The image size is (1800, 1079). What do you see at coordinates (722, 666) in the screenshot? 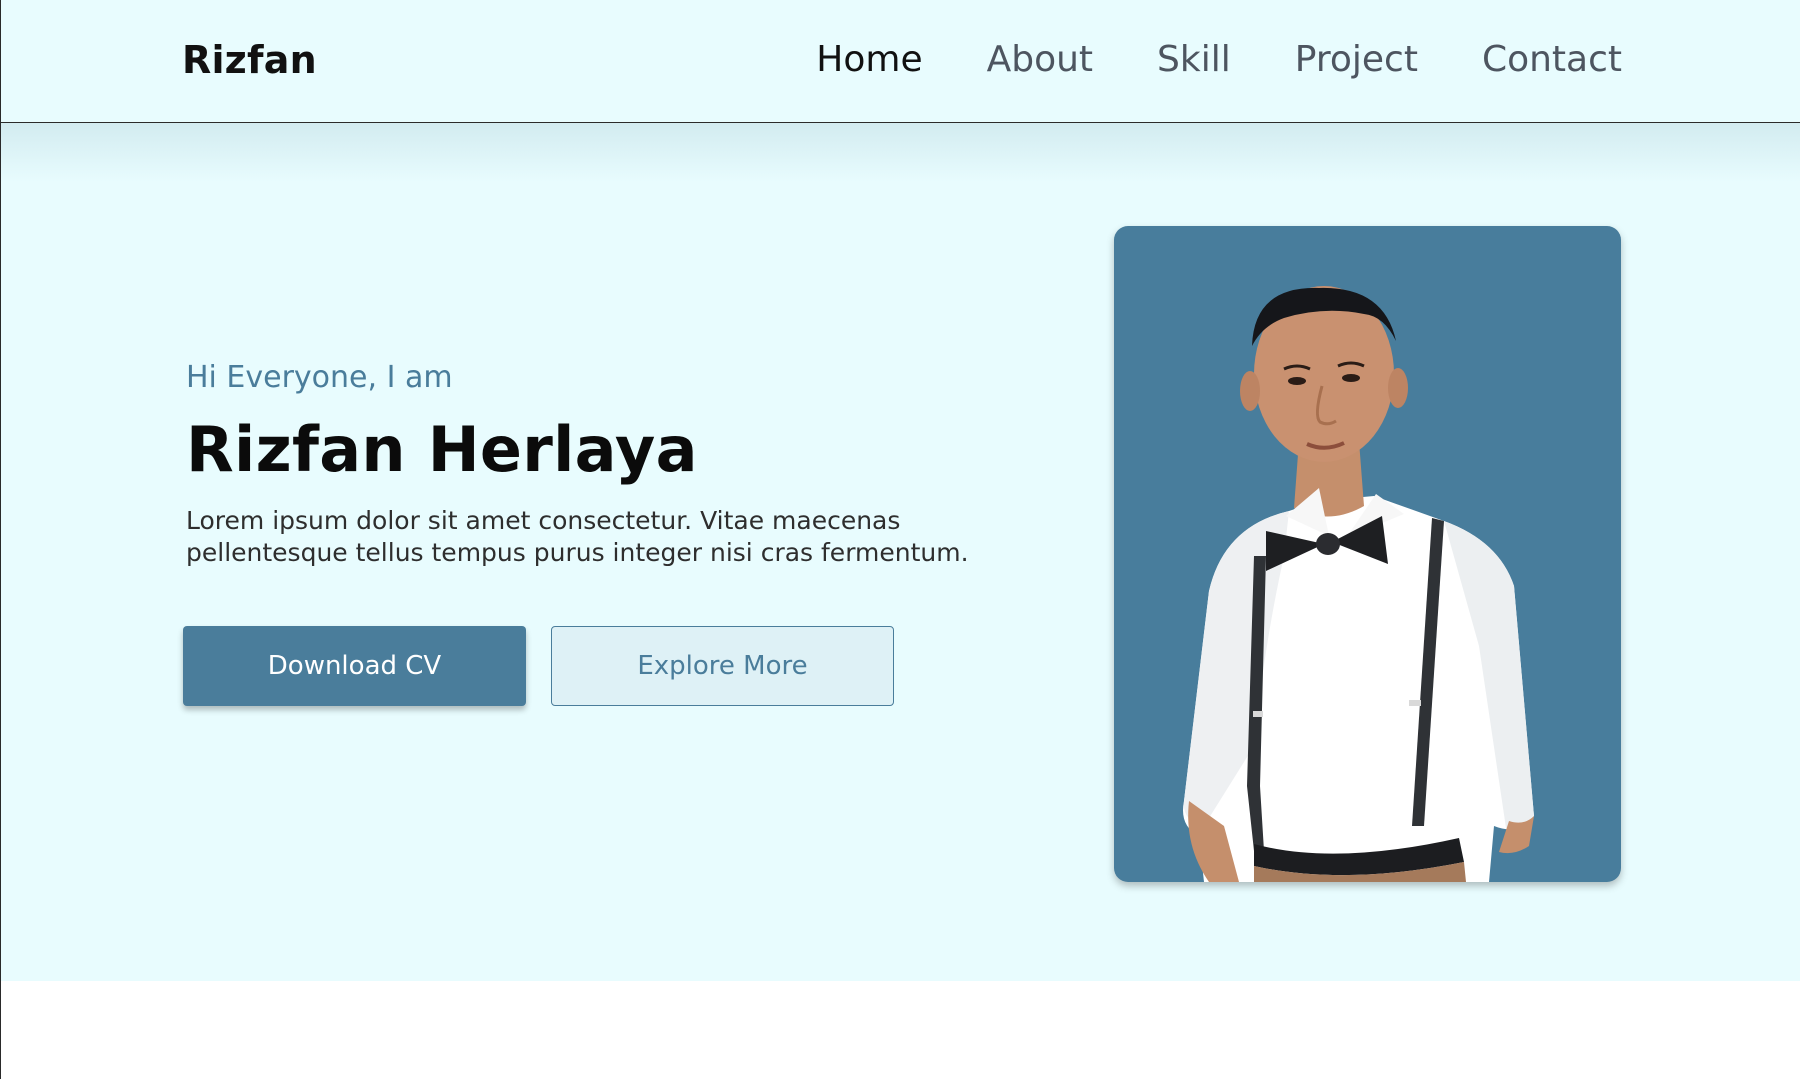
I see `explore-more-button: Explore More` at bounding box center [722, 666].